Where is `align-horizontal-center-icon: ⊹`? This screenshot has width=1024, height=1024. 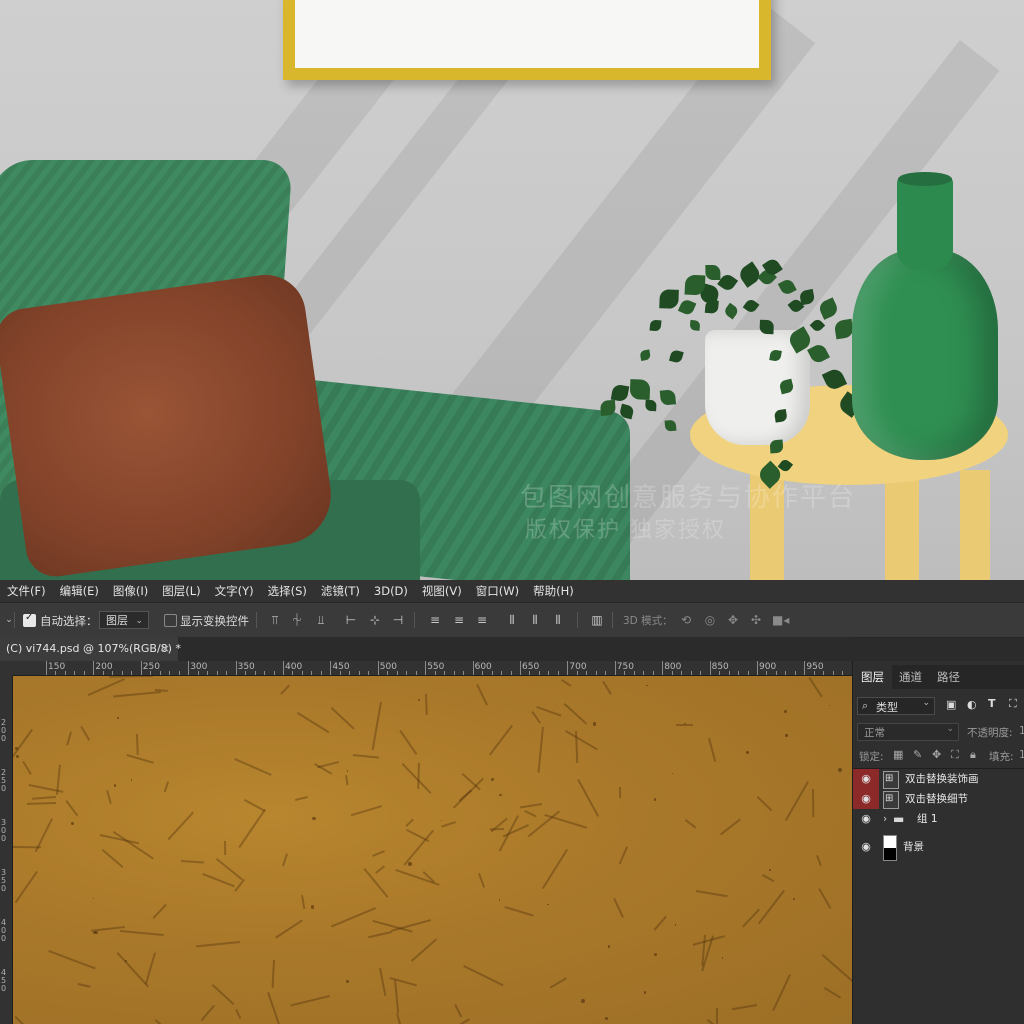 align-horizontal-center-icon: ⊹ is located at coordinates (375, 620).